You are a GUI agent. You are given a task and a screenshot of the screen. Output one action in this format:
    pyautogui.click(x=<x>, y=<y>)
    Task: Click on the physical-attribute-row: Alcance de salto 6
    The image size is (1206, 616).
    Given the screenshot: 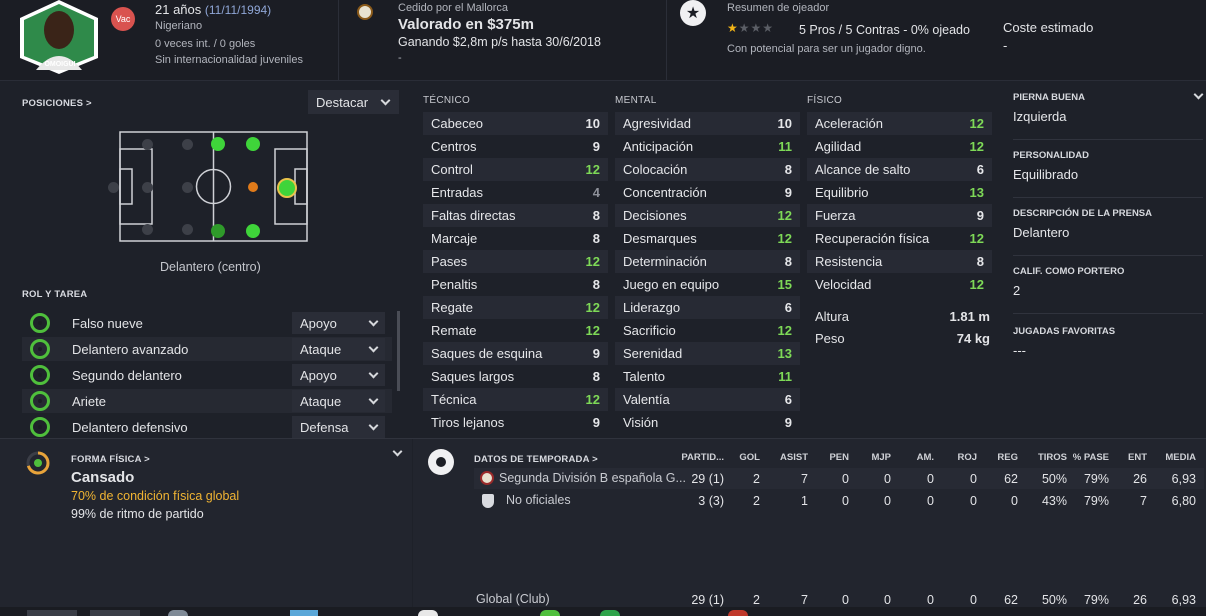 What is the action you would take?
    pyautogui.click(x=899, y=169)
    